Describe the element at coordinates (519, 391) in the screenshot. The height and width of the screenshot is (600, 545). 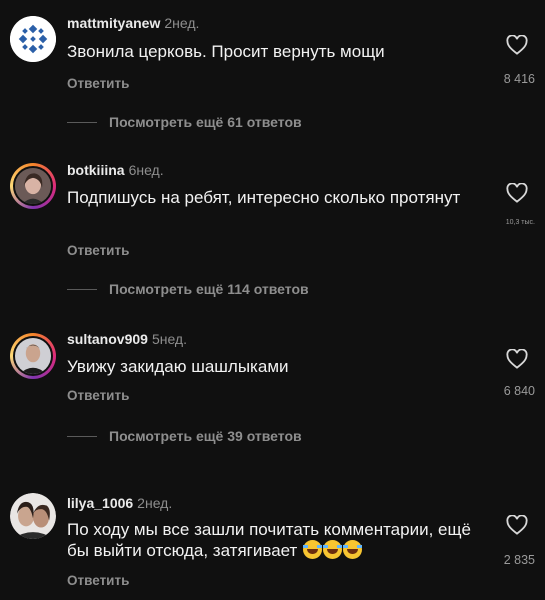
I see `like-count: 6 840` at that location.